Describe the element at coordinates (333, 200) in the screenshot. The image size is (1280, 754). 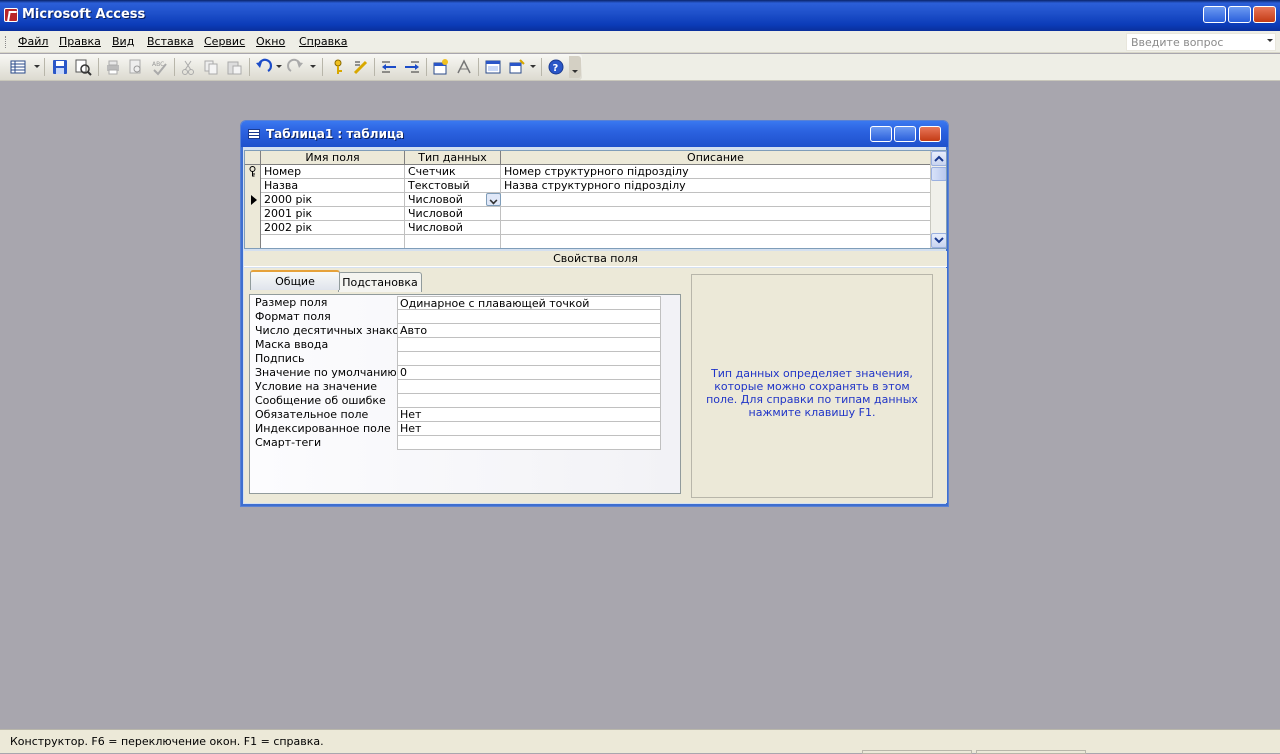
I see `field-name-cell: 2000 рік` at that location.